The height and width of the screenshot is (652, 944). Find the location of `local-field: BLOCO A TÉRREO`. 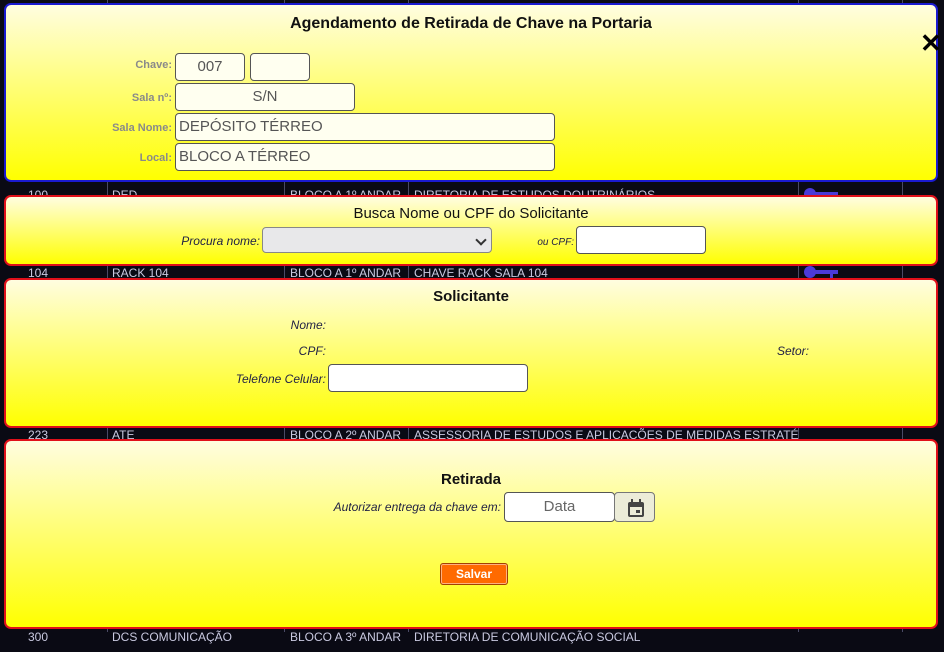

local-field: BLOCO A TÉRREO is located at coordinates (365, 157).